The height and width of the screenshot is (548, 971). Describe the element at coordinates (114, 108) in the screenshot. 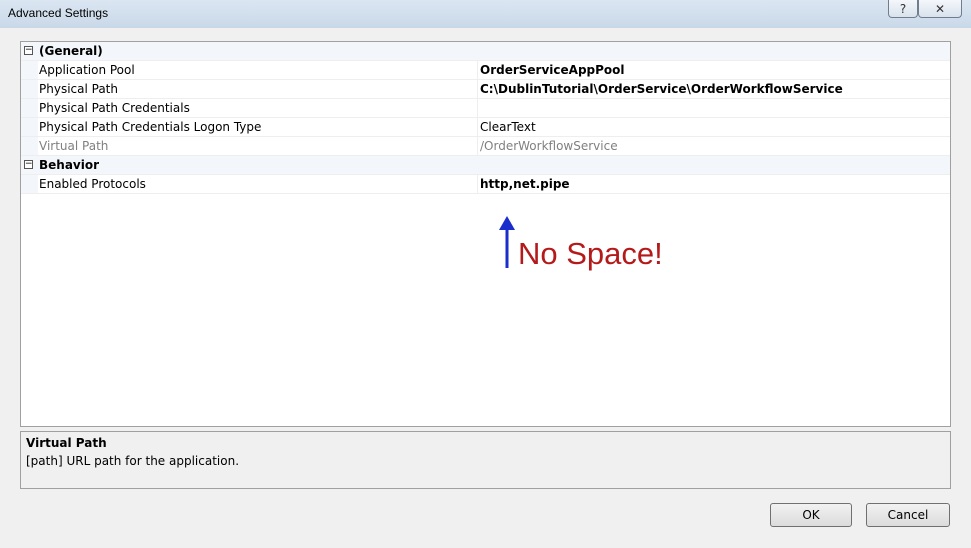

I see `property-name: Physical Path Credentials` at that location.